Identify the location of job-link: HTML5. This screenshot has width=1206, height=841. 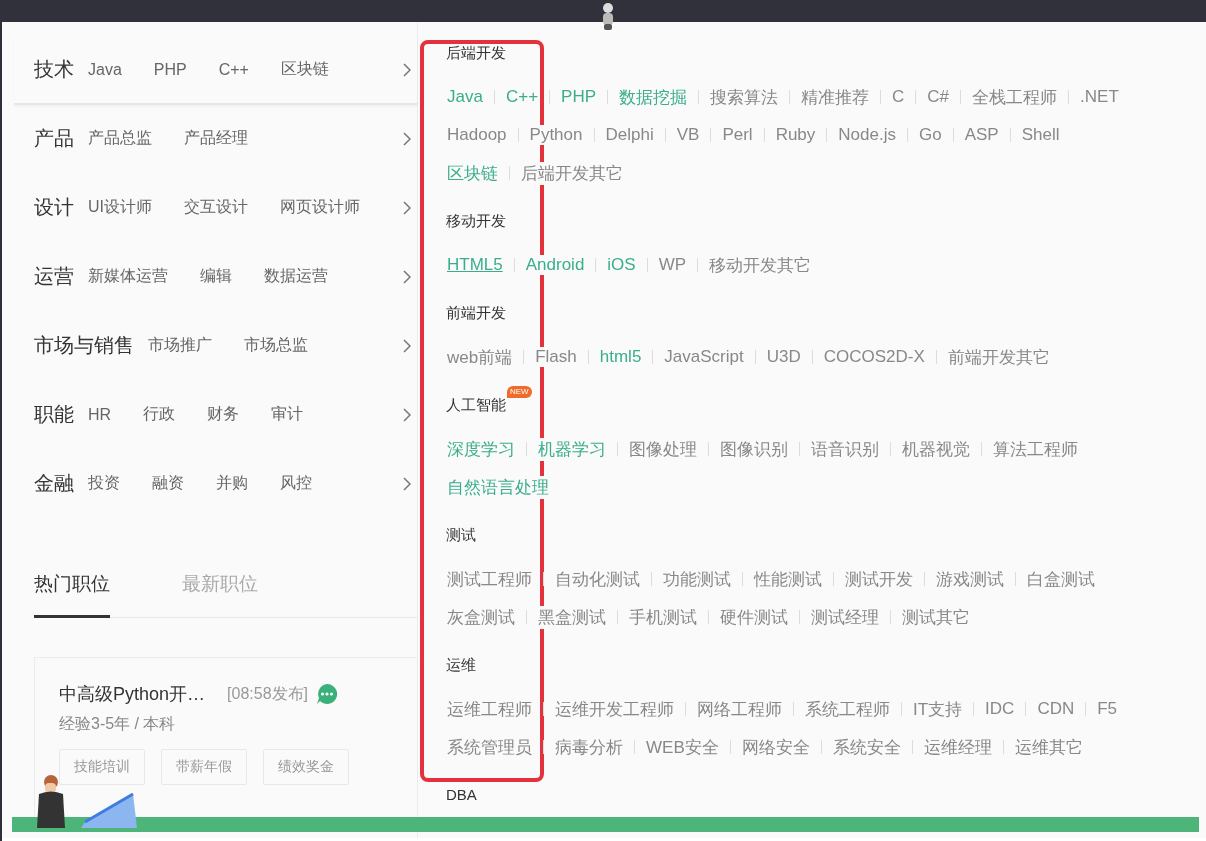
(475, 265).